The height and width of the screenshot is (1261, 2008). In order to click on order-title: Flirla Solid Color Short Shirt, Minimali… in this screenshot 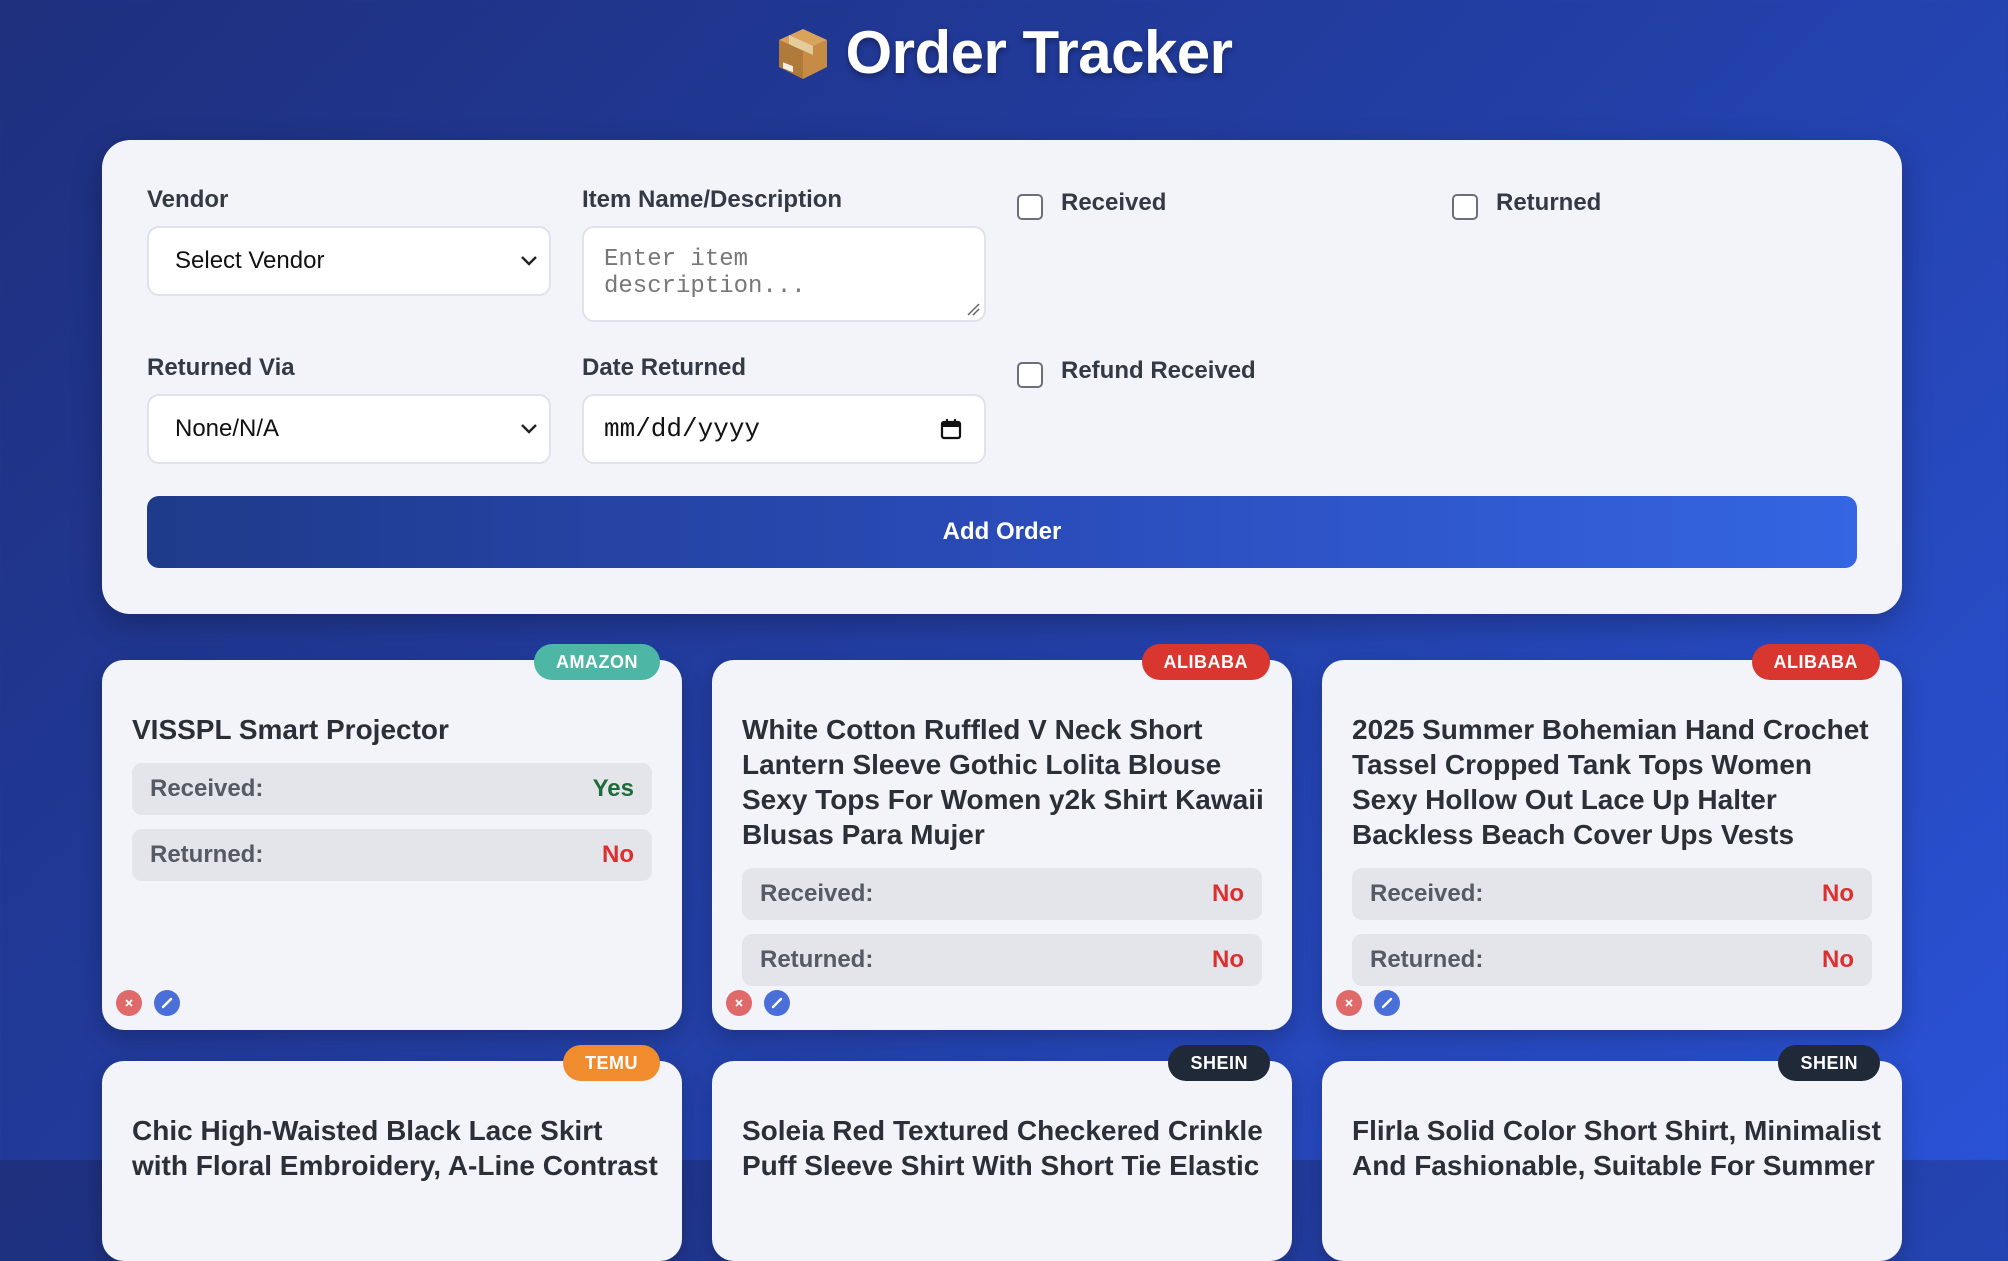, I will do `click(1616, 1148)`.